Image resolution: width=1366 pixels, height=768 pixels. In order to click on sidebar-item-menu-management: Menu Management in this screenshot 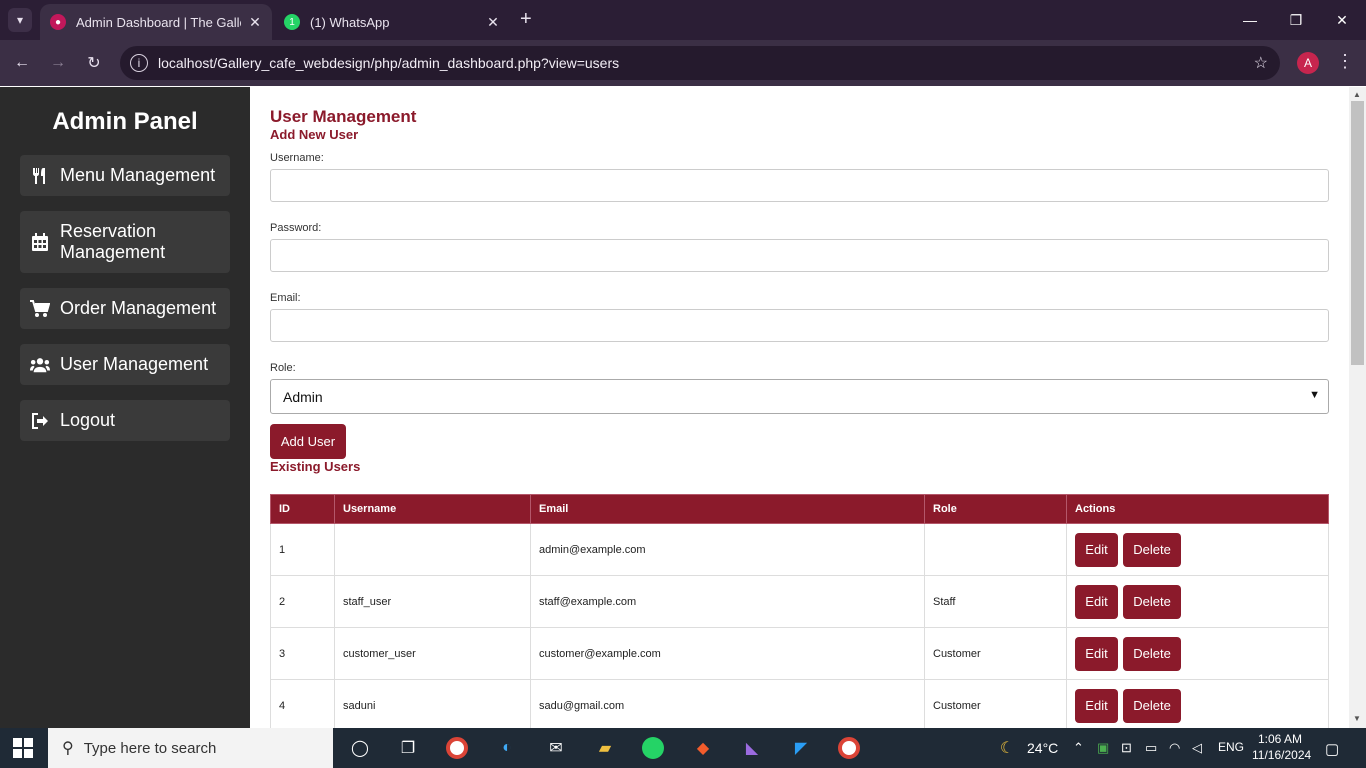, I will do `click(125, 175)`.